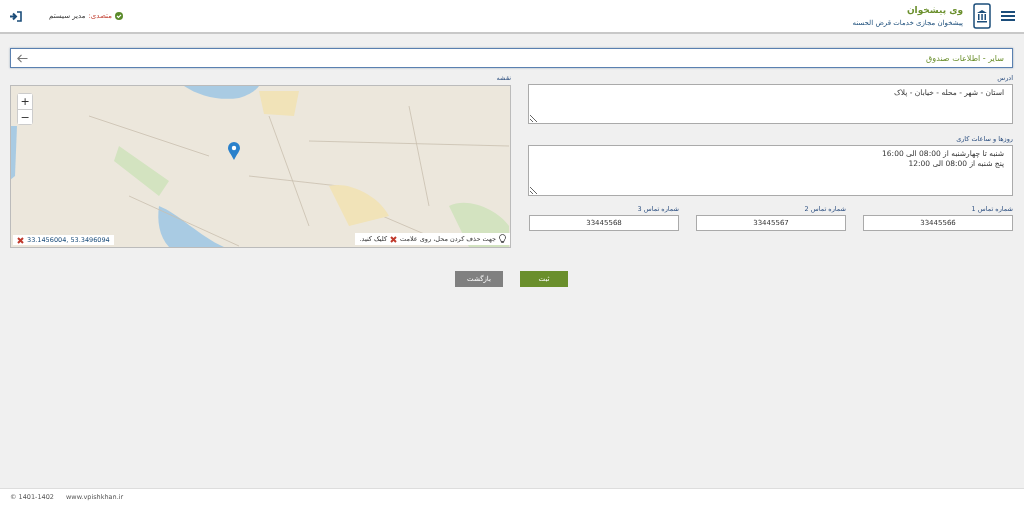  I want to click on menu-icon, so click(1008, 16).